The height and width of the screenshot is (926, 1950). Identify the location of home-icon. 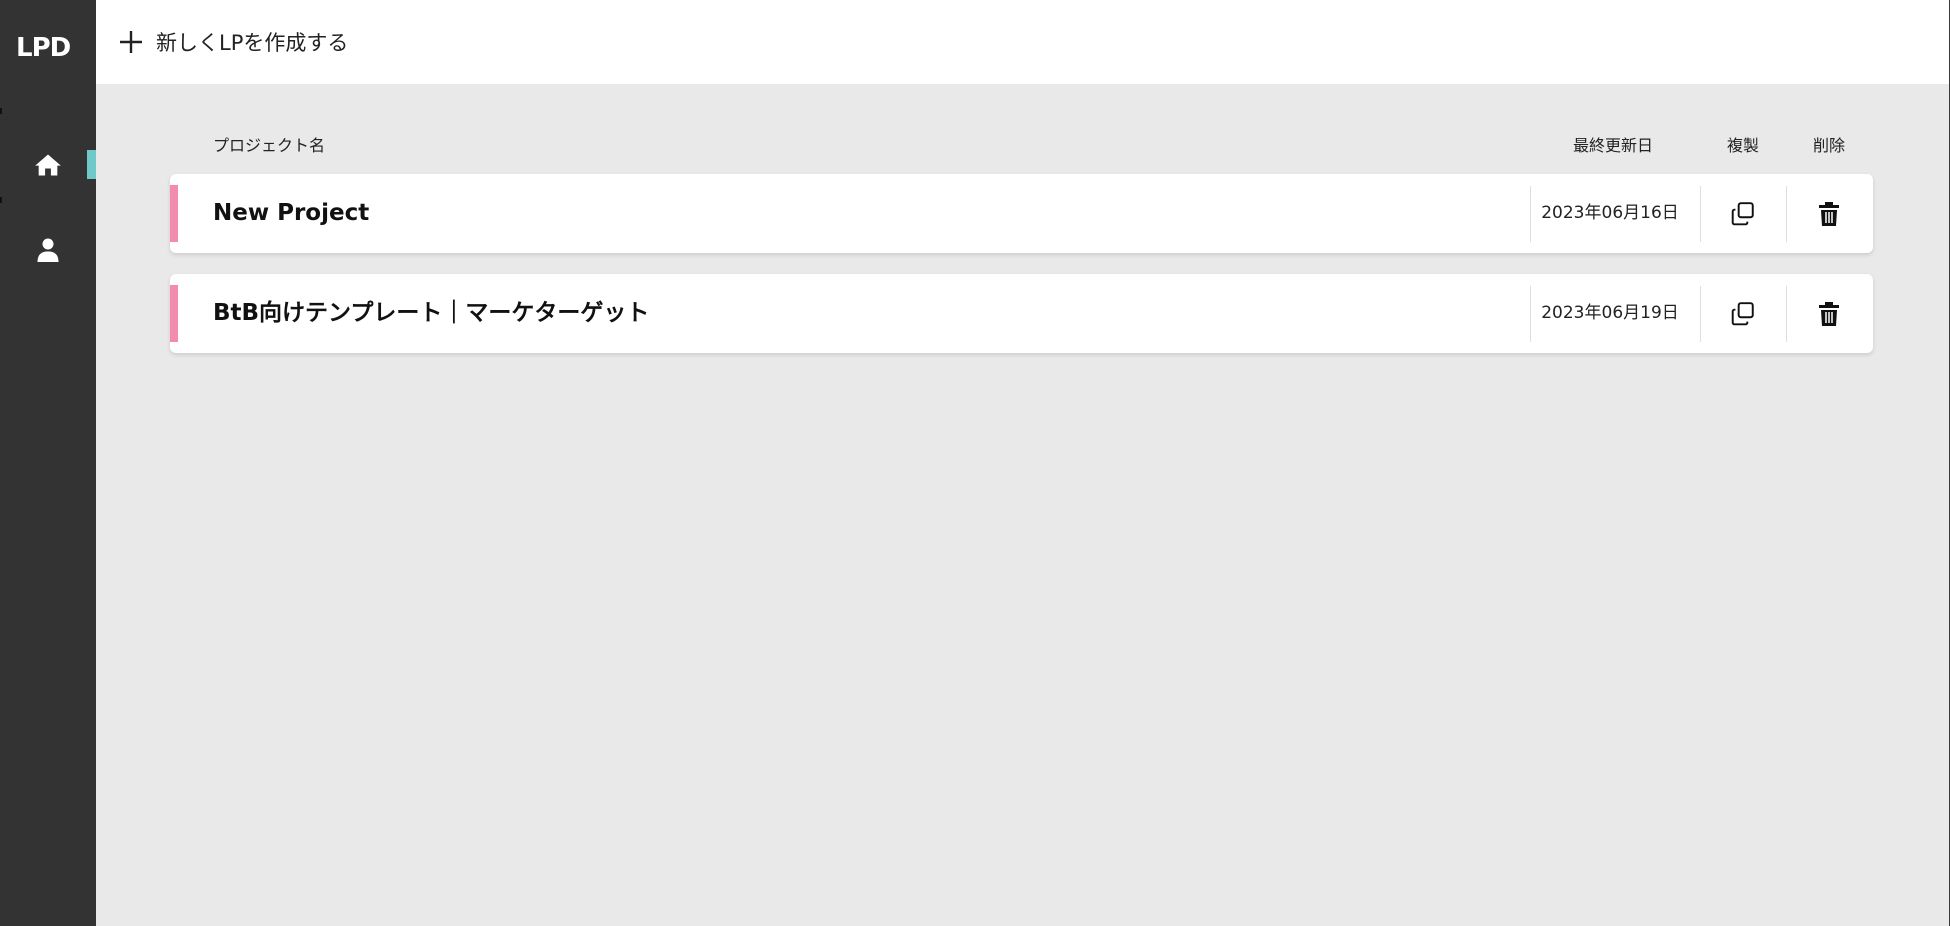
(48, 165).